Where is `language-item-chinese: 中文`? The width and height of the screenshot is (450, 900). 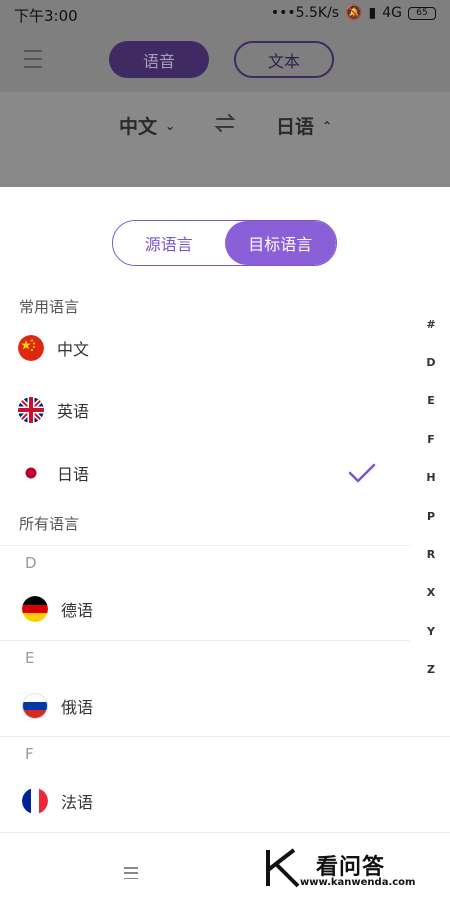
language-item-chinese: 中文 is located at coordinates (205, 348).